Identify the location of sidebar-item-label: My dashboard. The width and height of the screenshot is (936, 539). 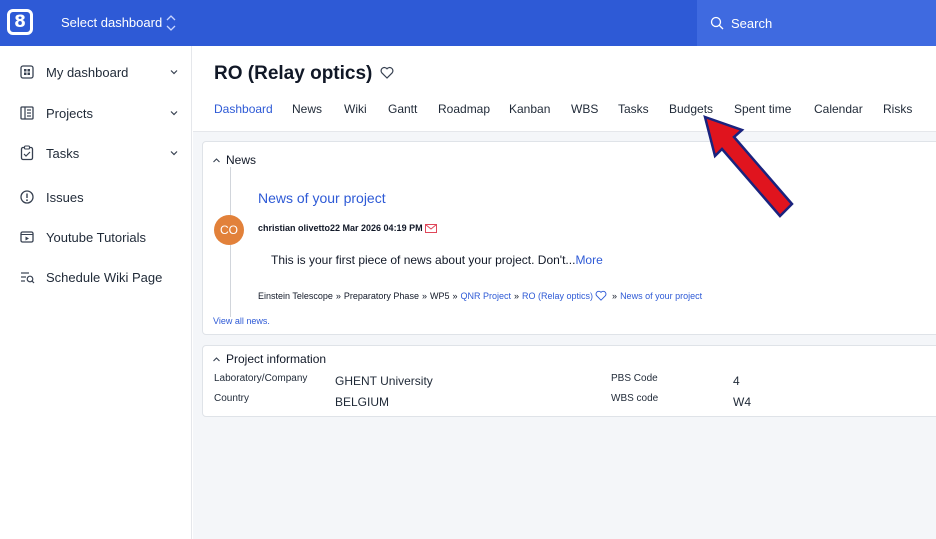
(87, 72).